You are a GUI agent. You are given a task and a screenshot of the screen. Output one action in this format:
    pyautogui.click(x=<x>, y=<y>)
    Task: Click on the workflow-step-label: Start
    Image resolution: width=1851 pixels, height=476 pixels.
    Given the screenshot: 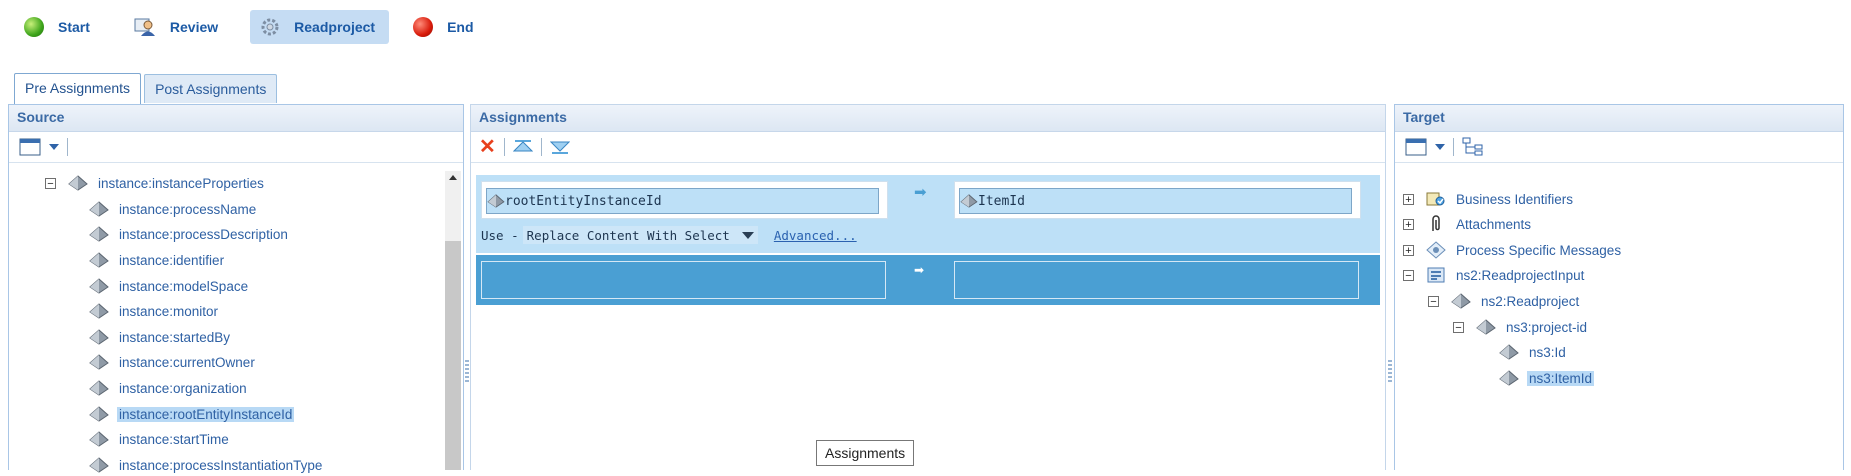 What is the action you would take?
    pyautogui.click(x=74, y=27)
    